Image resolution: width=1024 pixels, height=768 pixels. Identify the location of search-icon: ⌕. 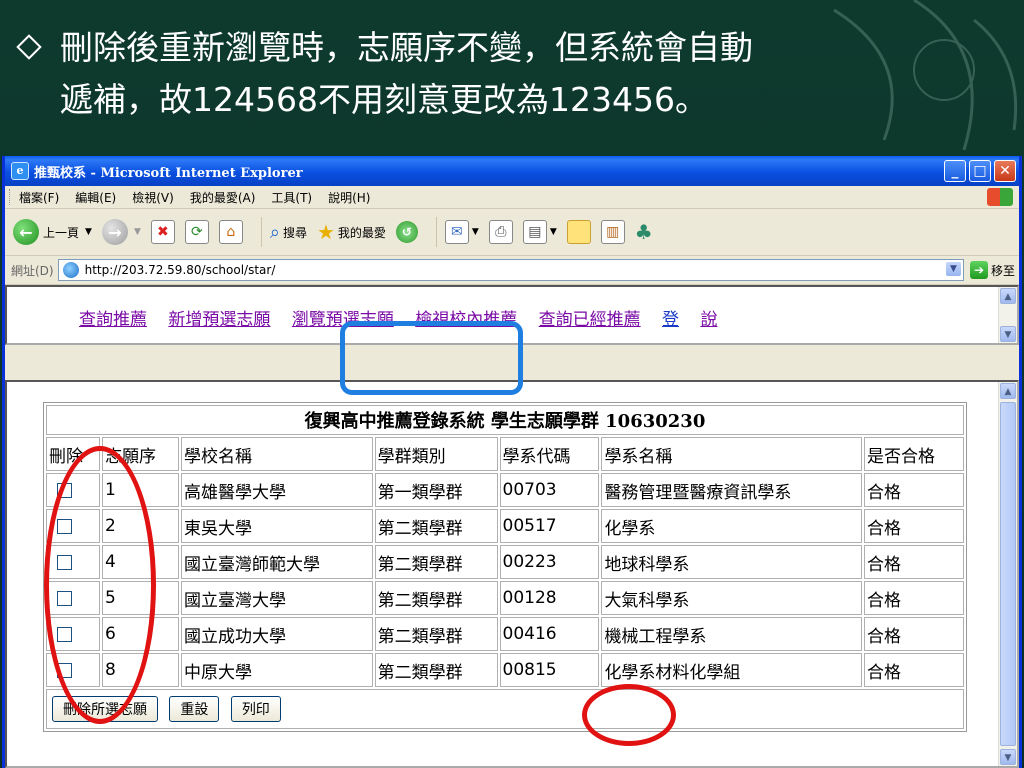
(274, 232).